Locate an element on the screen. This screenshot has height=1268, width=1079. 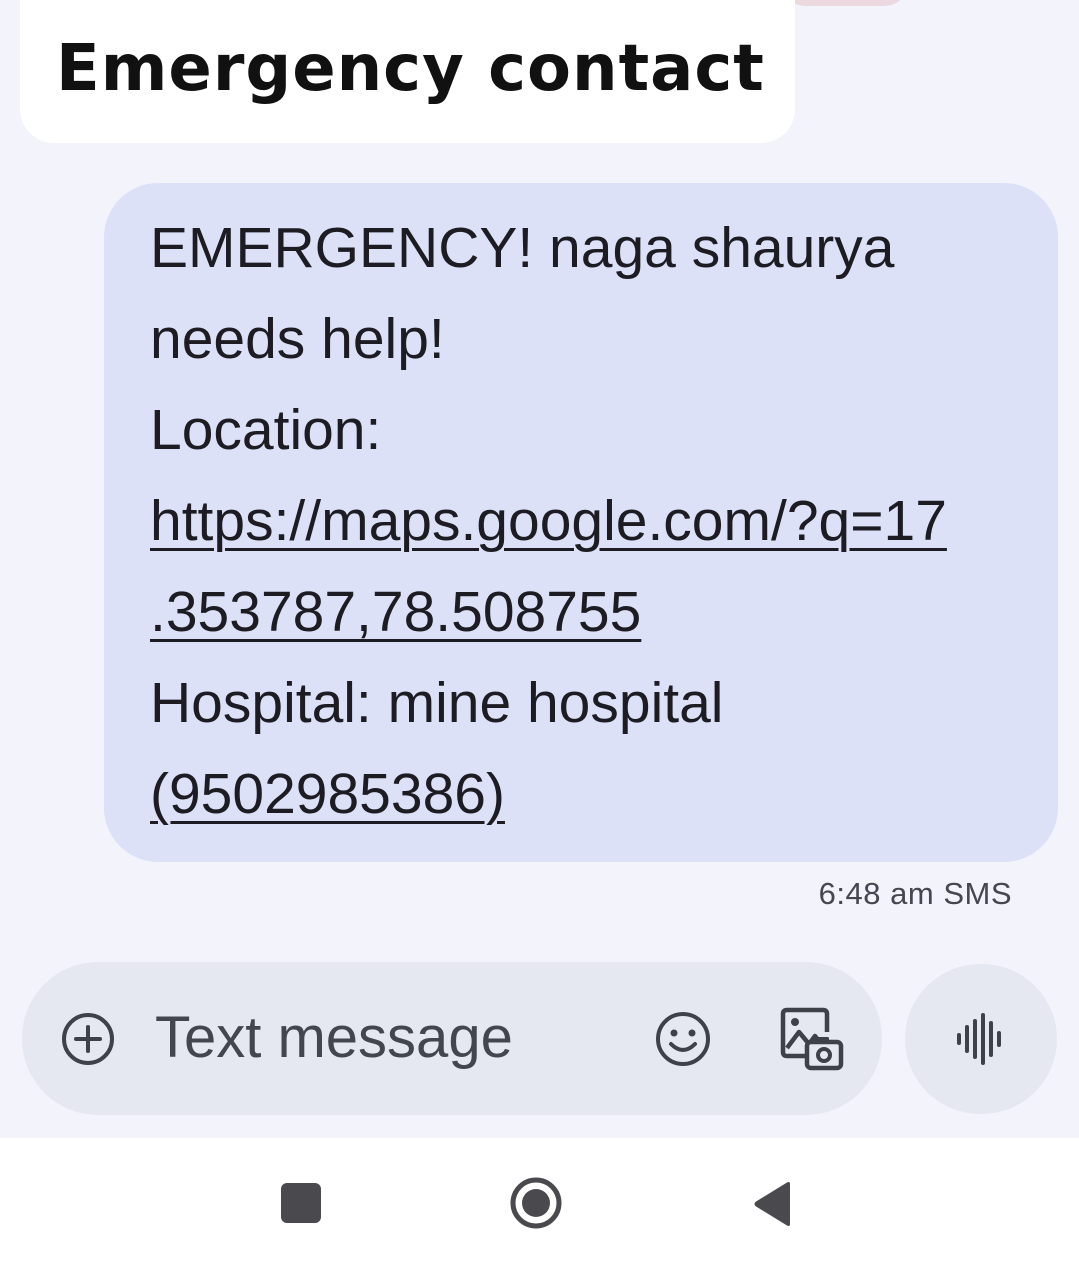
emoji-icon is located at coordinates (683, 1039).